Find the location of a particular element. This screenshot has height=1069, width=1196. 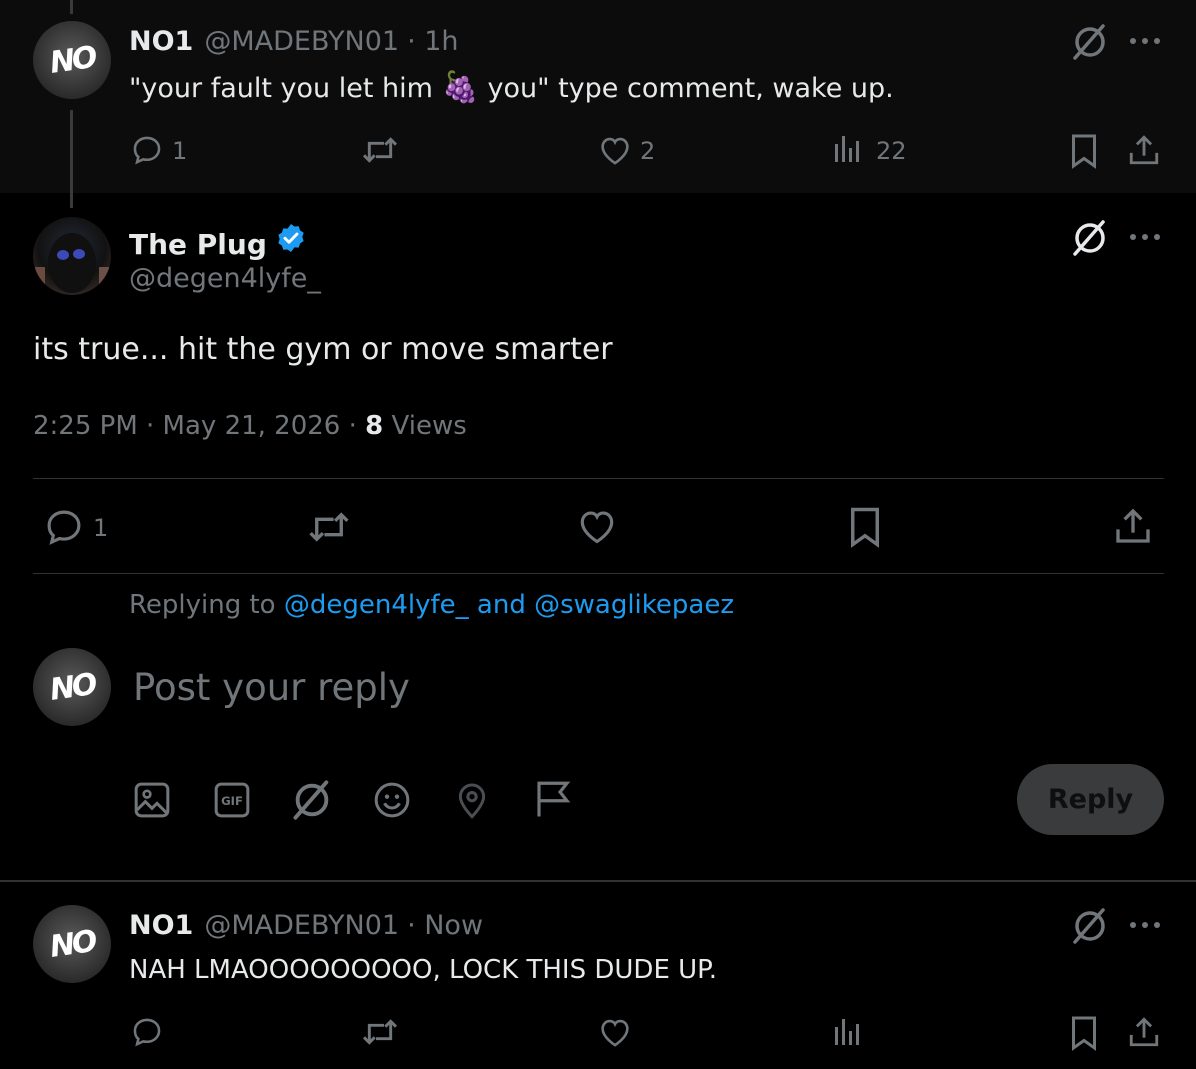

svg-text: GIF is located at coordinates (232, 801).